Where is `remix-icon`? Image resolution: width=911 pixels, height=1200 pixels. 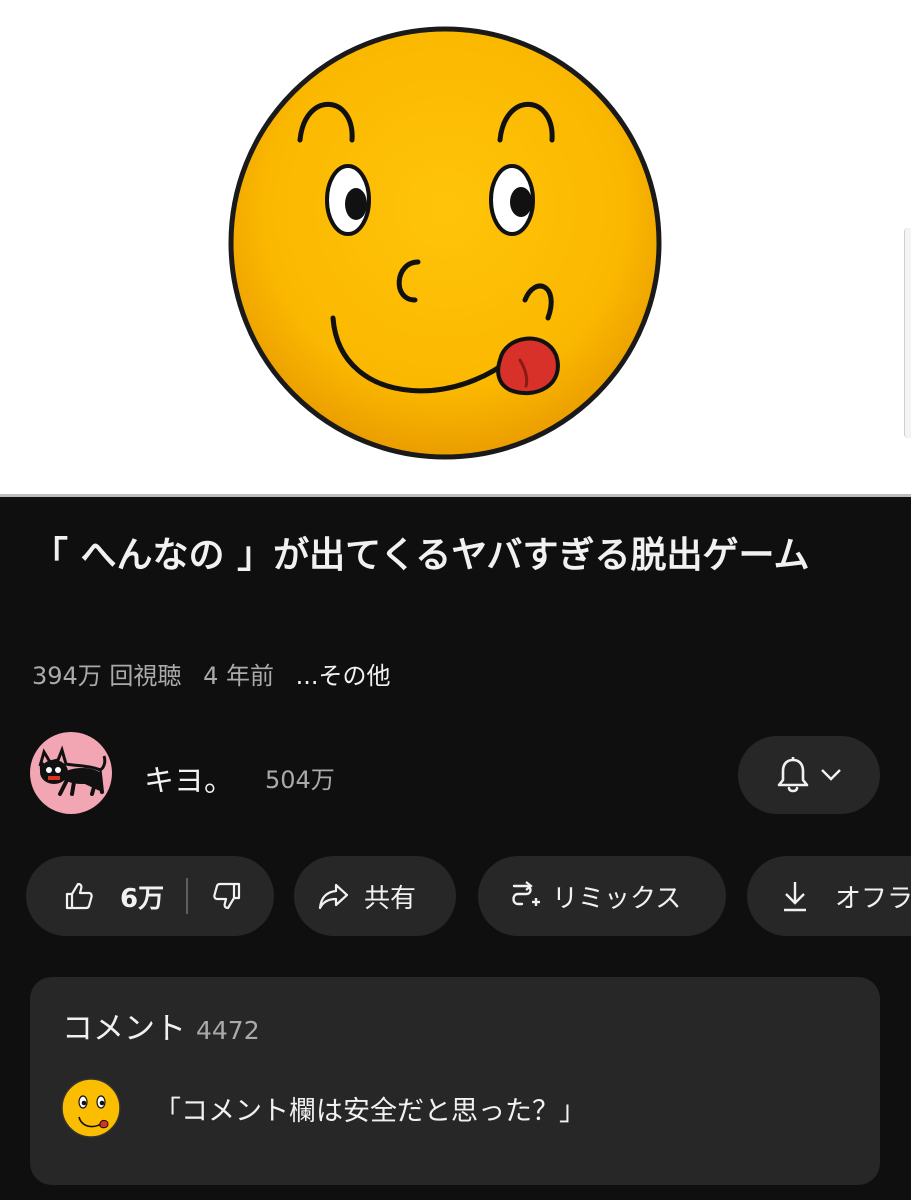 remix-icon is located at coordinates (524, 896).